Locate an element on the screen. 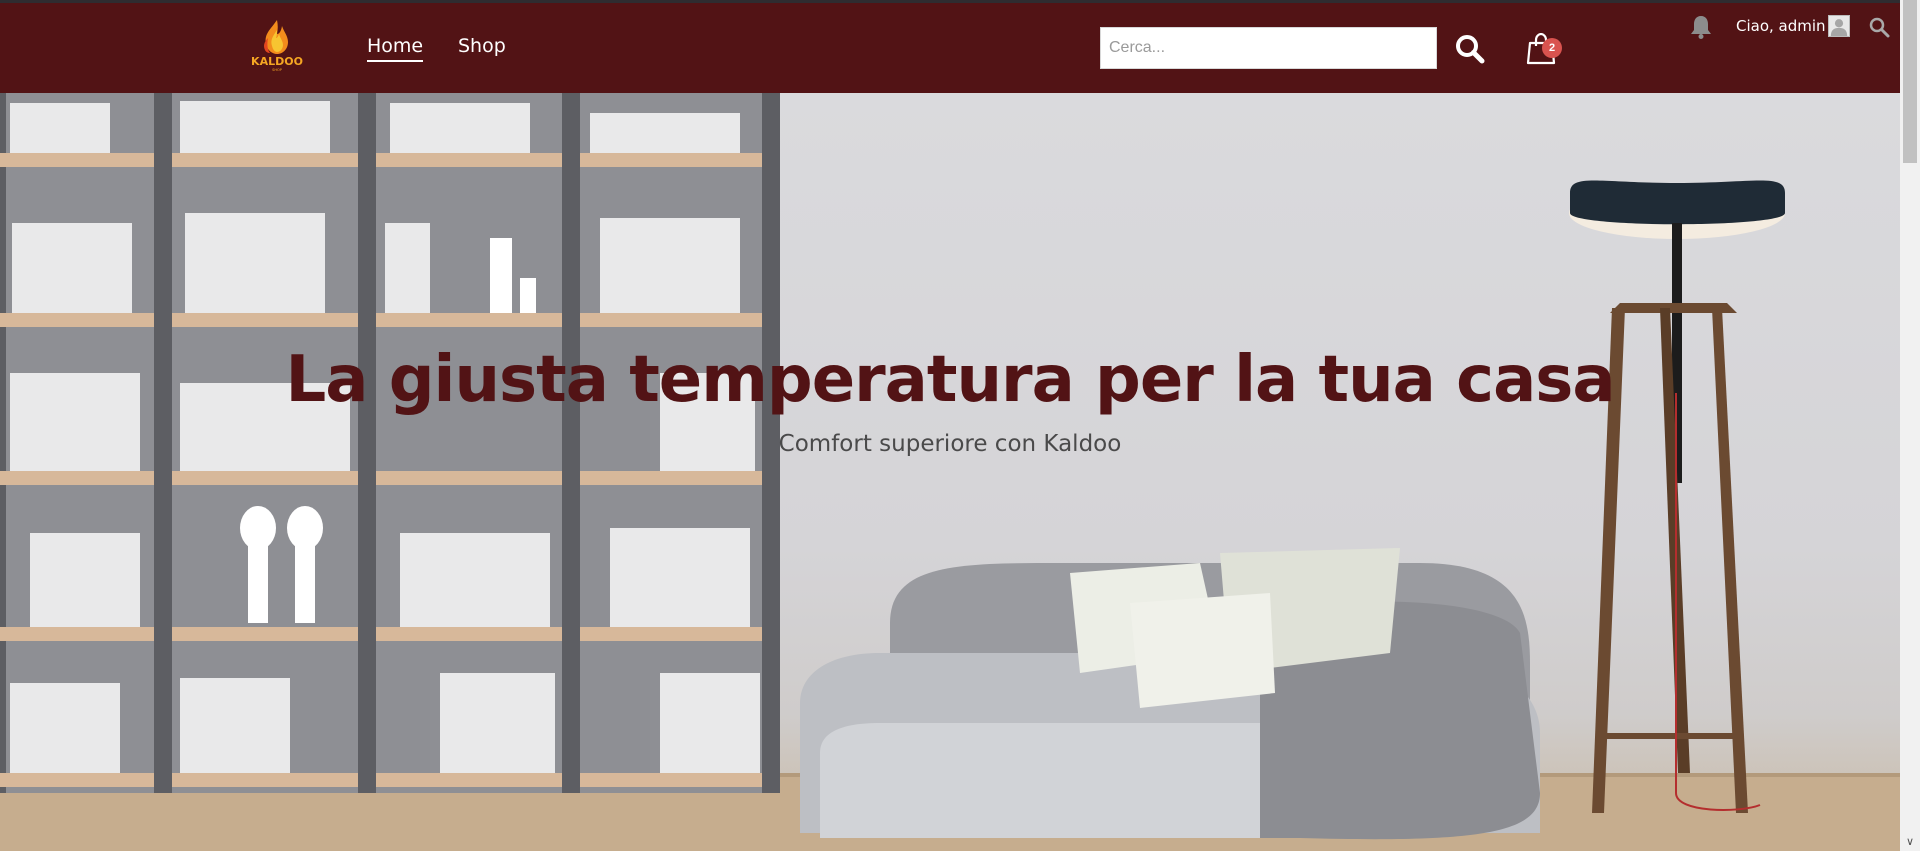 The image size is (1920, 851). search-input is located at coordinates (1268, 48).